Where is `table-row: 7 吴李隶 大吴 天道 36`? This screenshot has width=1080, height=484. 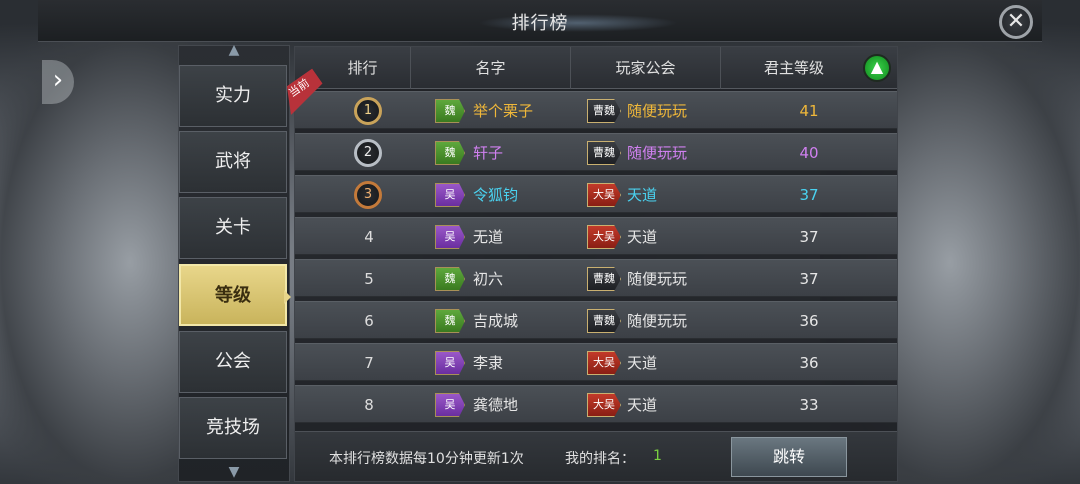
table-row: 7 吴李隶 大吴 天道 36 is located at coordinates (596, 362).